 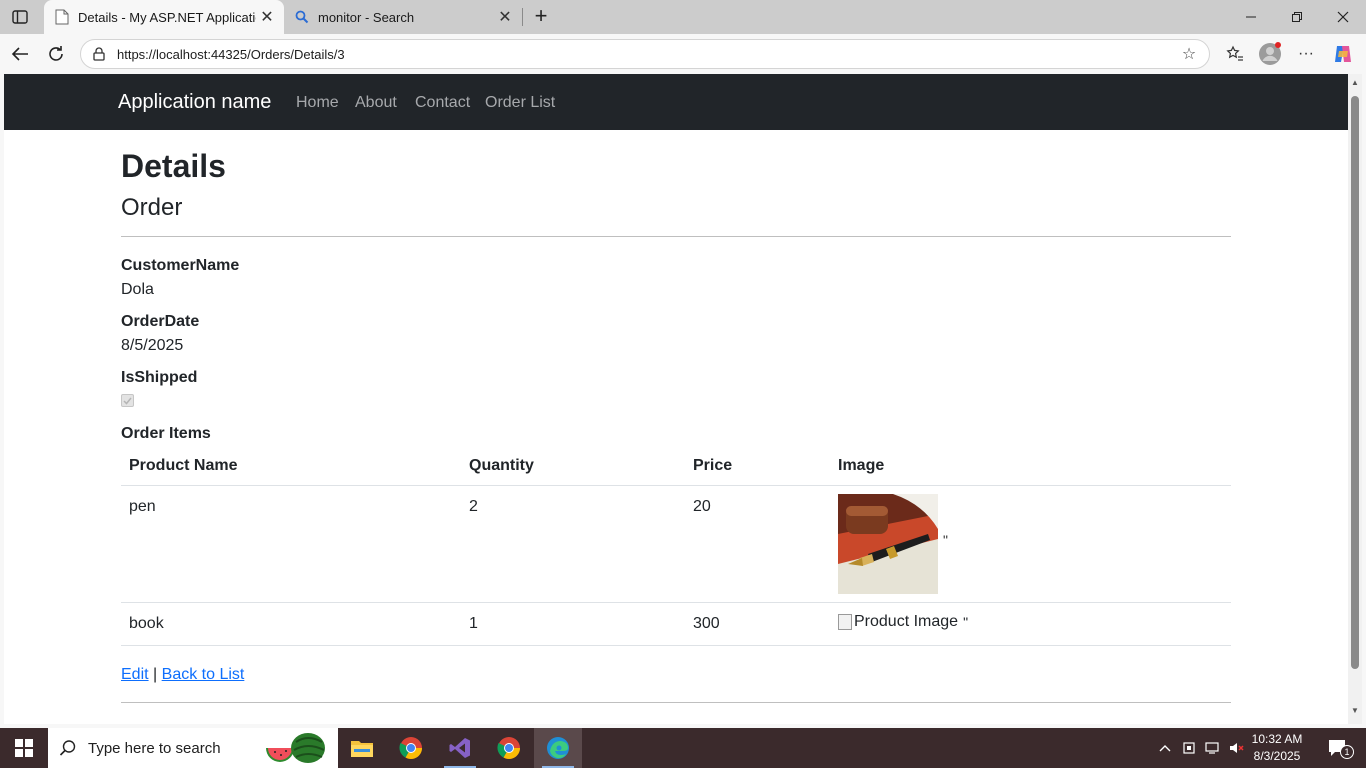 I want to click on back-arrow-icon, so click(x=19, y=54).